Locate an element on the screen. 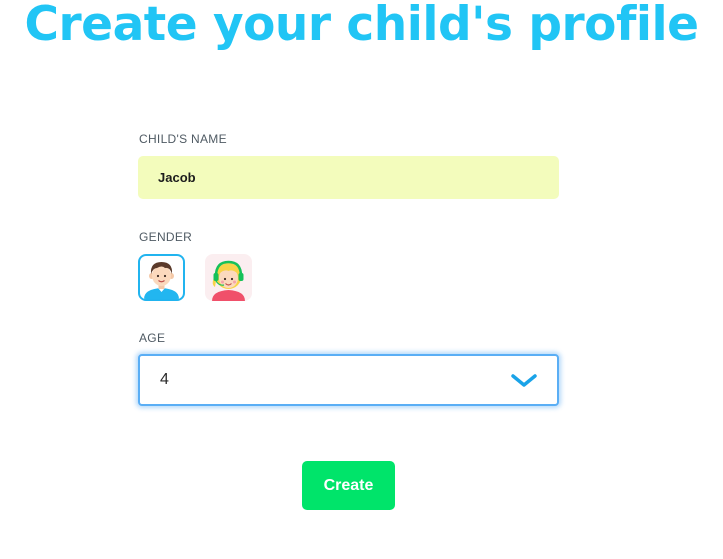 This screenshot has width=723, height=559. gender-option-girl is located at coordinates (228, 277).